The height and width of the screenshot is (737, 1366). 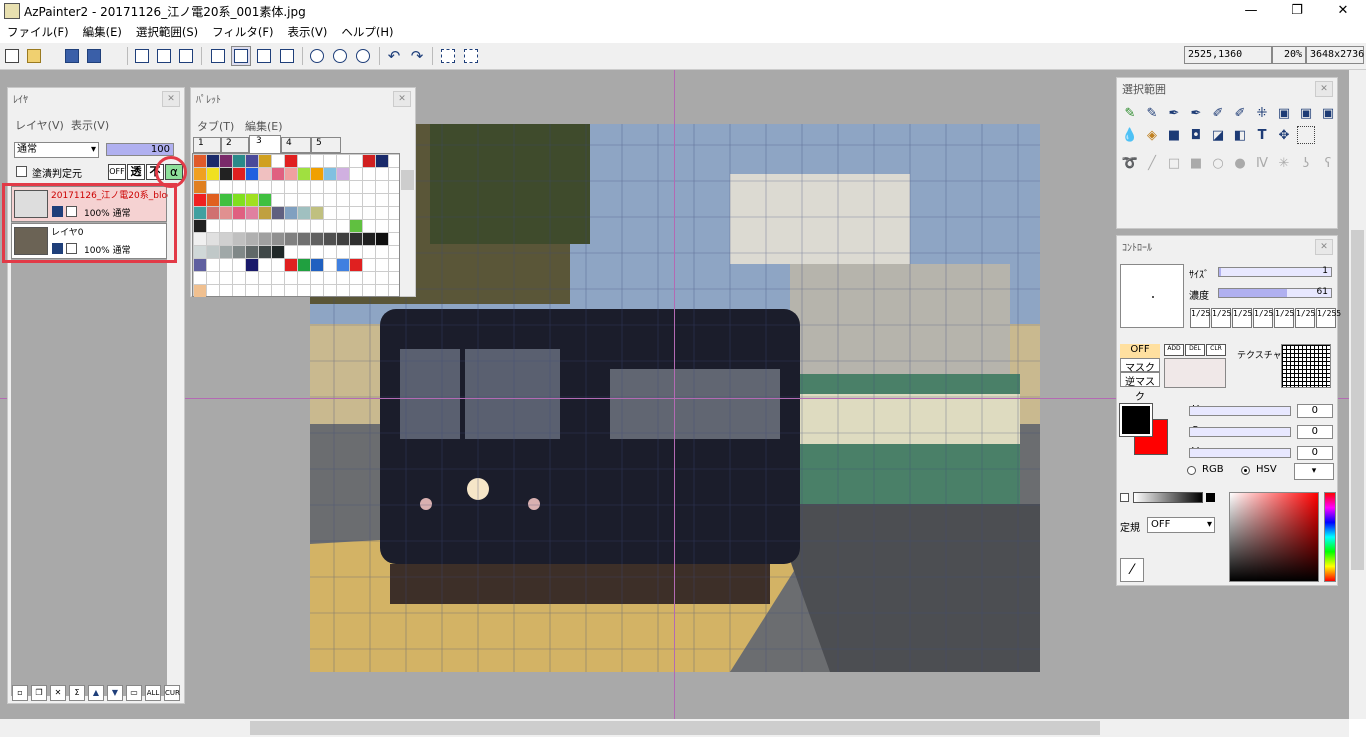 I want to click on off-button: OFF, so click(x=117, y=172).